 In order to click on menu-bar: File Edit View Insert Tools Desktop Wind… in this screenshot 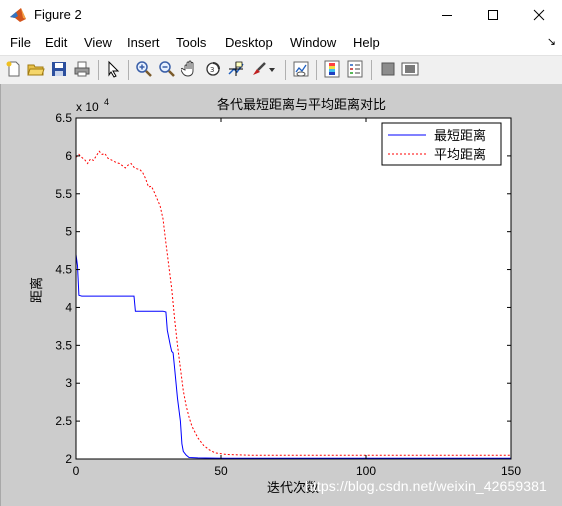, I will do `click(281, 42)`.